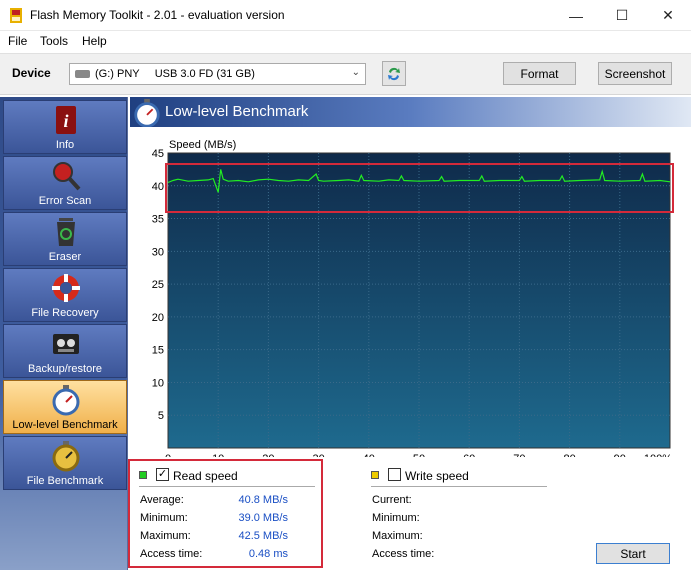  Describe the element at coordinates (410, 112) in the screenshot. I see `panel-header: Low-level Benchmark` at that location.